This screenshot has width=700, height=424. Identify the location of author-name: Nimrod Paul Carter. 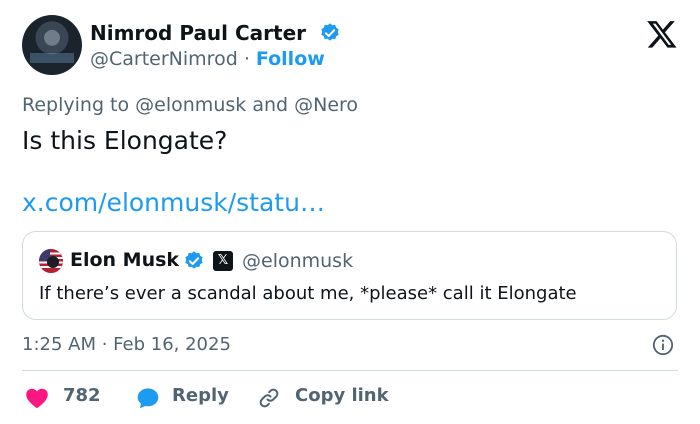
(198, 33).